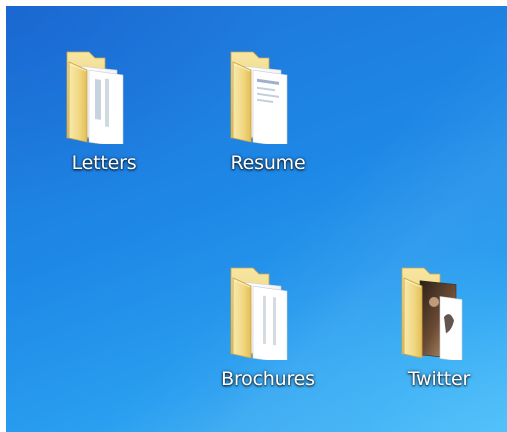 This screenshot has height=432, width=507. I want to click on folder-photo-icon, so click(432, 313).